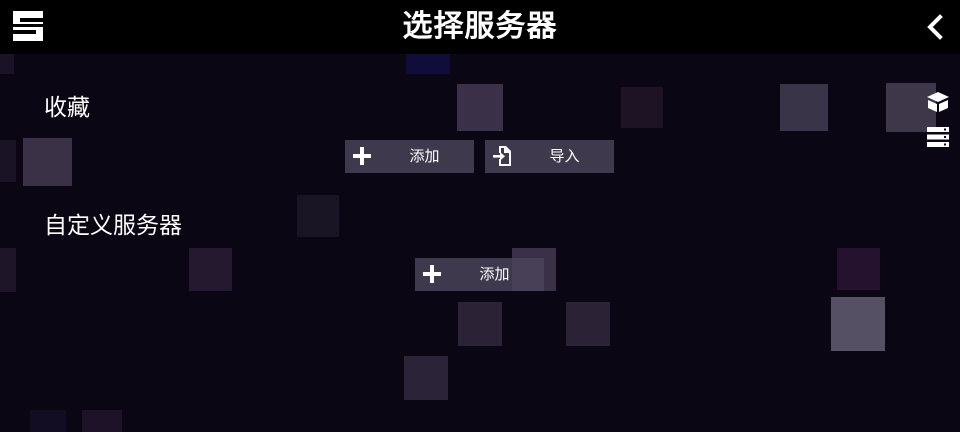  Describe the element at coordinates (113, 226) in the screenshot. I see `custom-servers-section-title: 自定义服务器` at that location.